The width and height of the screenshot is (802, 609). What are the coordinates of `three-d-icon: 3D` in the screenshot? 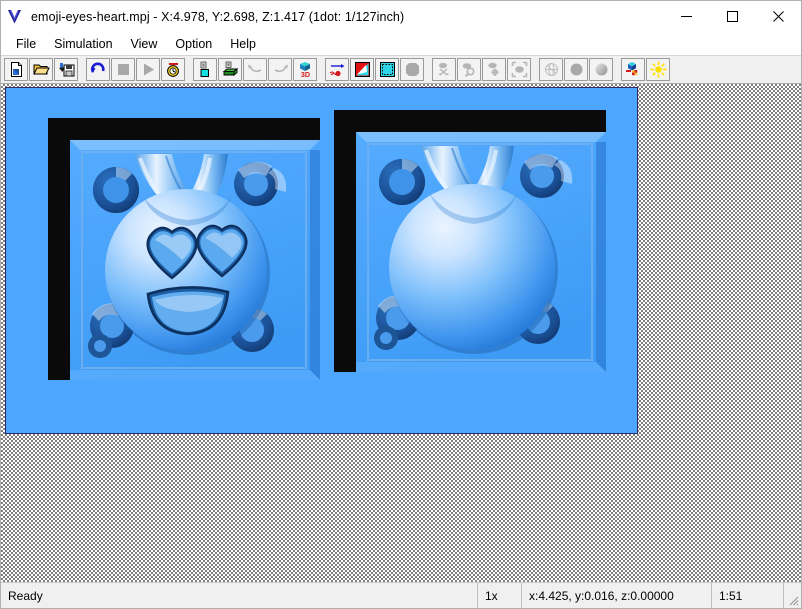 It's located at (305, 69).